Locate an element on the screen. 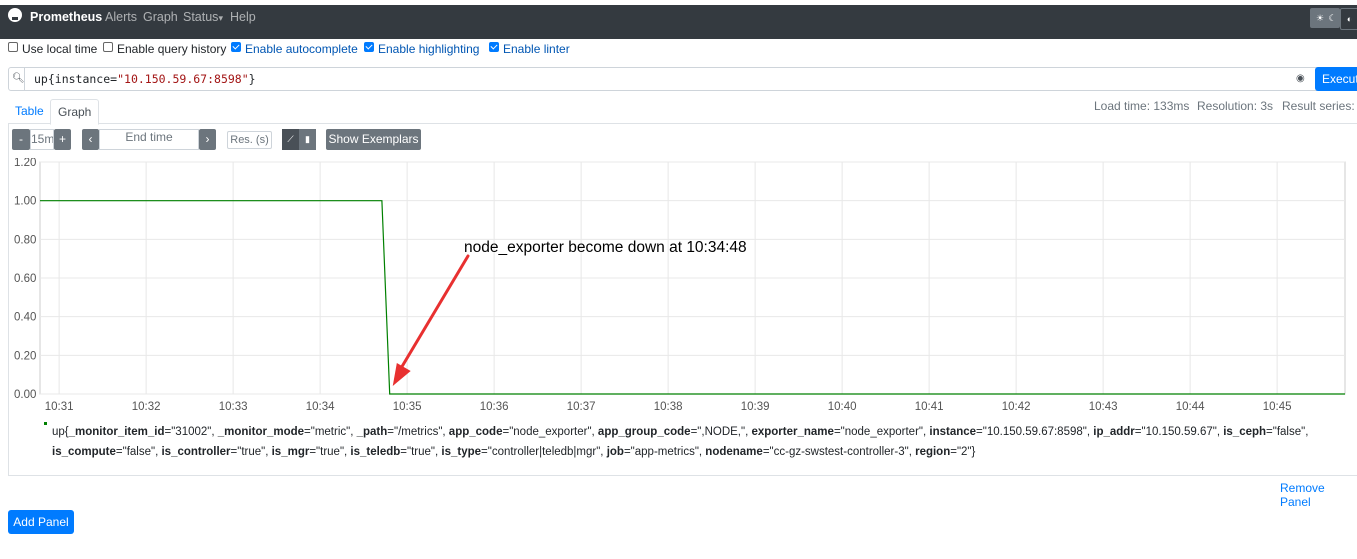 The image size is (1357, 559). add-panel-button: Add Panel is located at coordinates (41, 522).